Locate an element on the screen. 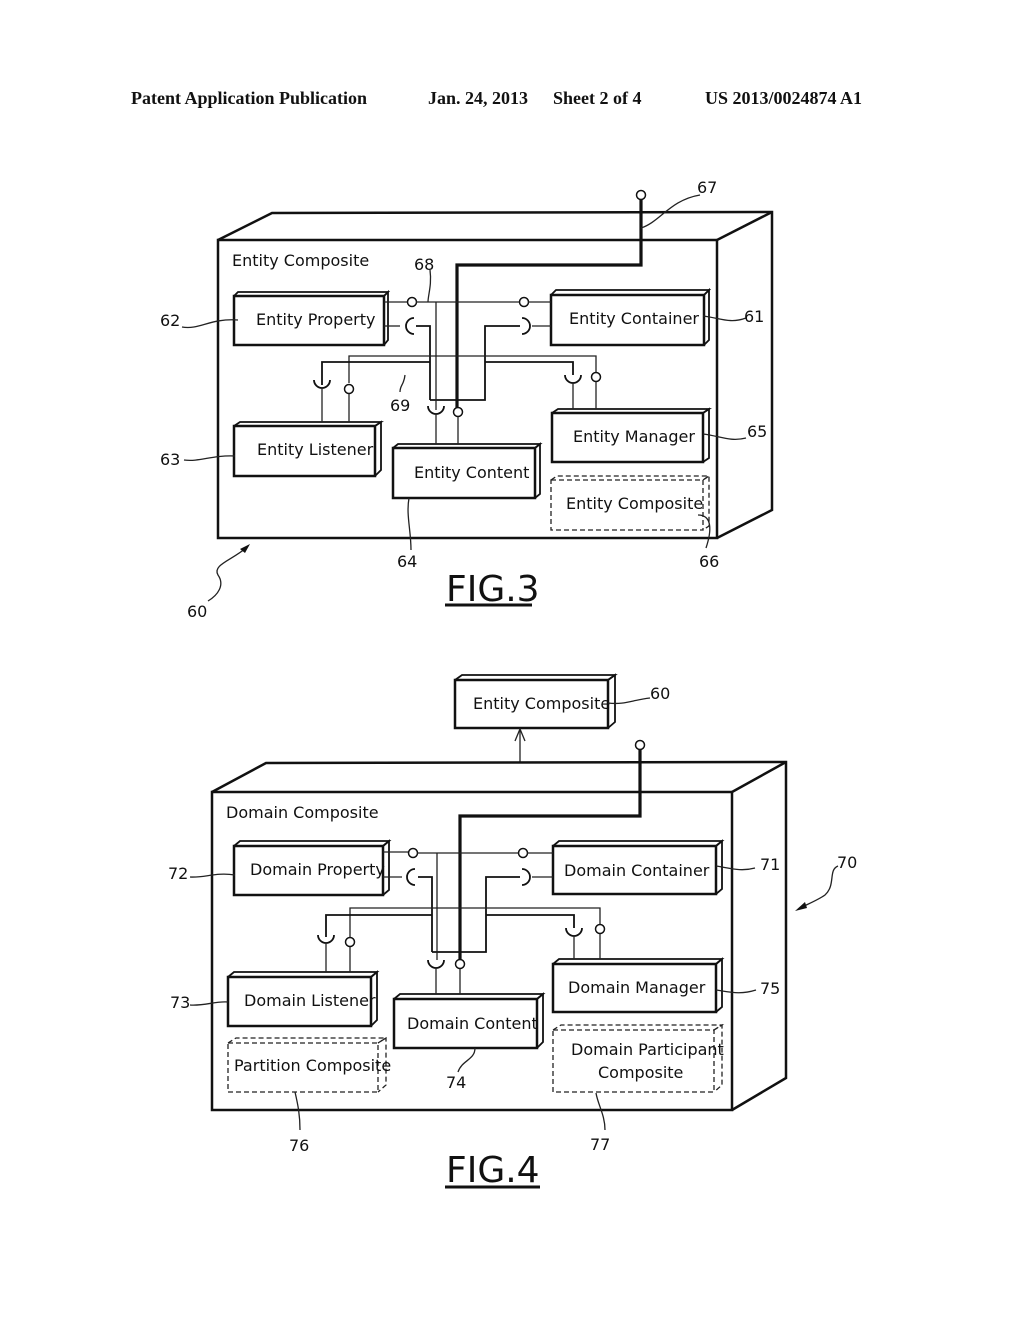 This screenshot has width=1024, height=1320. ref-72: 72 is located at coordinates (178, 873).